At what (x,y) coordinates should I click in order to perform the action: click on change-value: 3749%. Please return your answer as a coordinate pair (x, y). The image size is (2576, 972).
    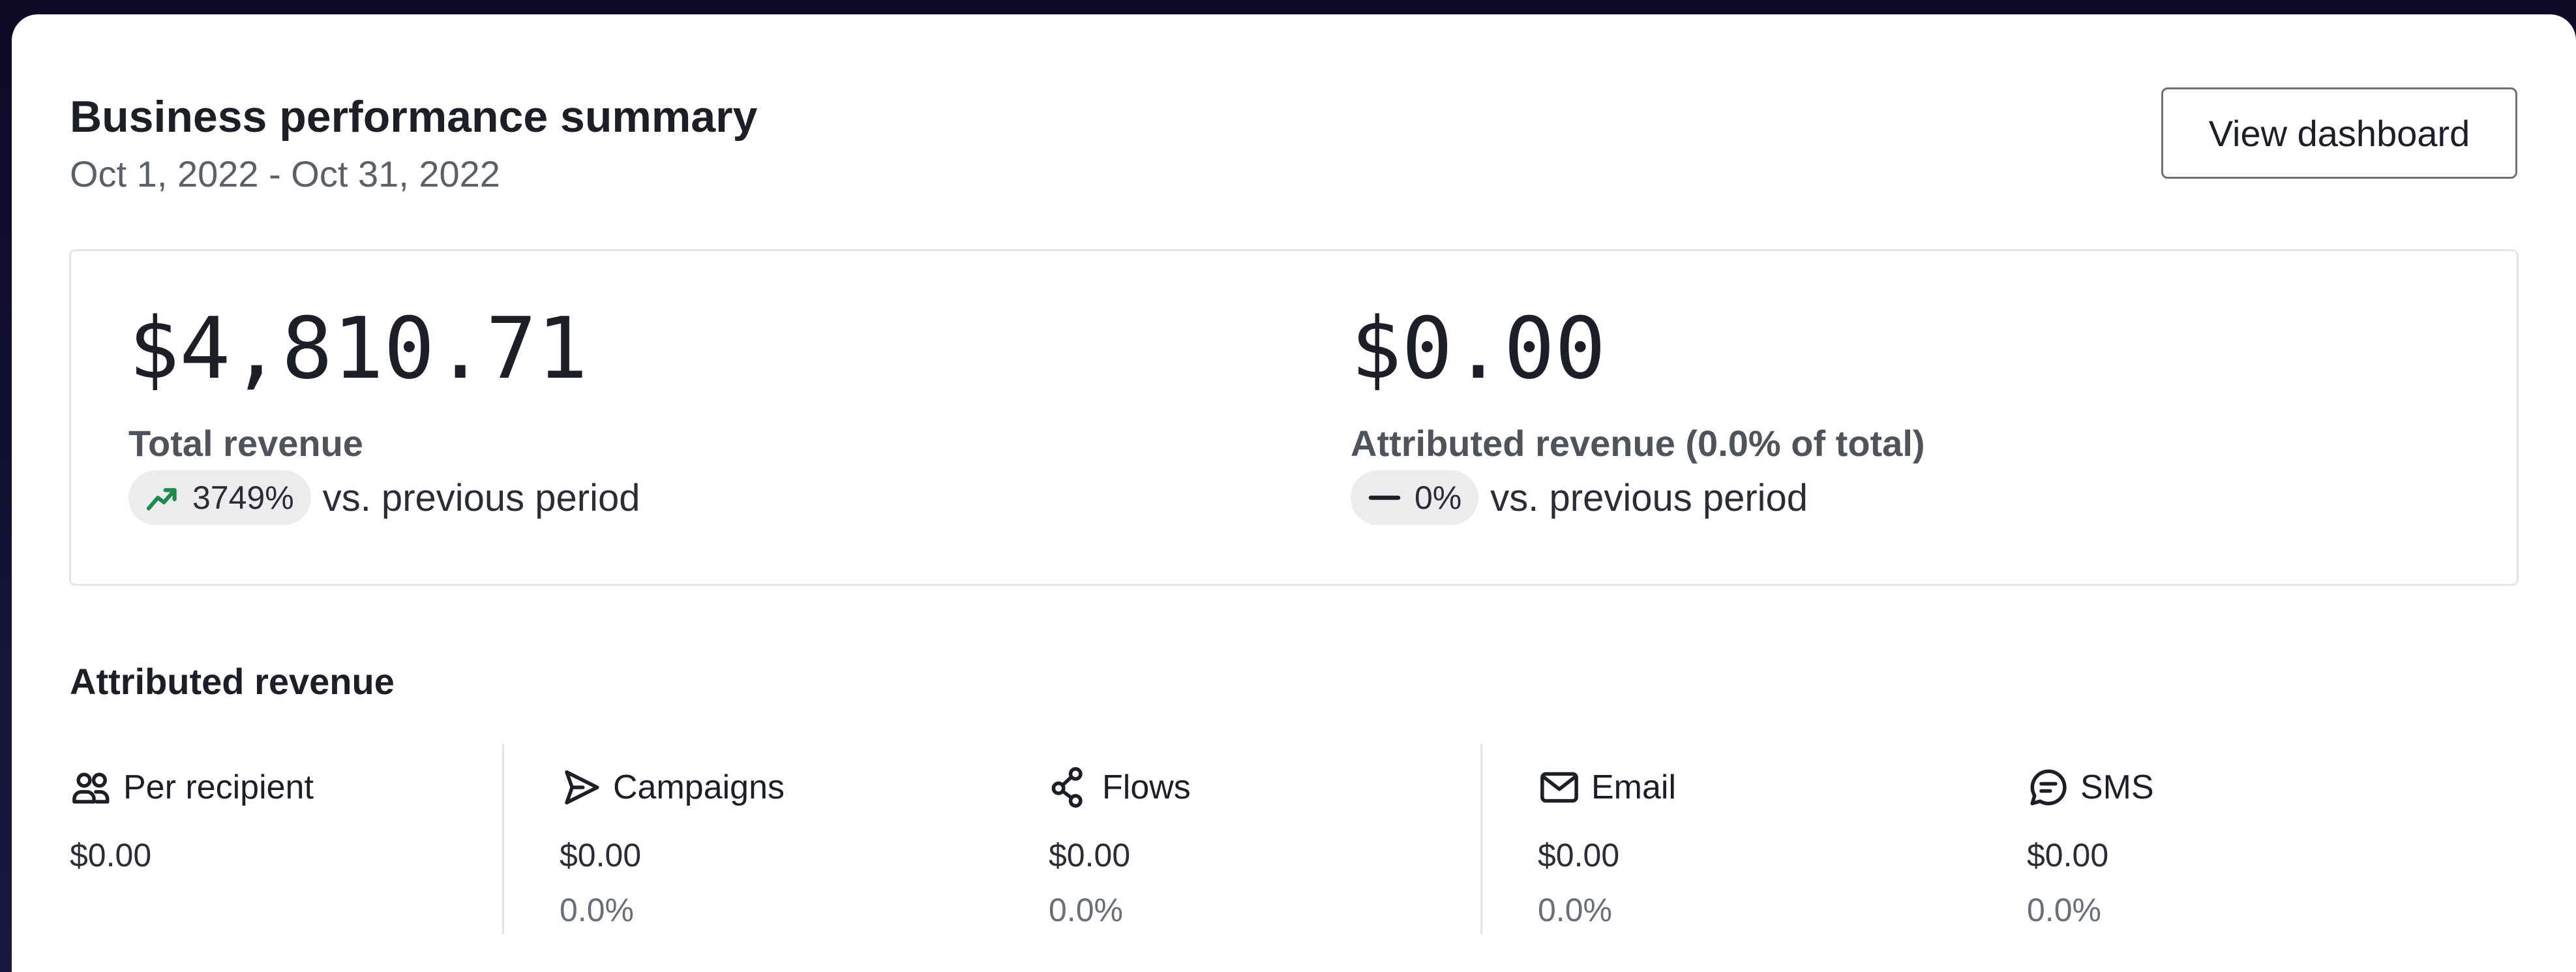
    Looking at the image, I should click on (243, 498).